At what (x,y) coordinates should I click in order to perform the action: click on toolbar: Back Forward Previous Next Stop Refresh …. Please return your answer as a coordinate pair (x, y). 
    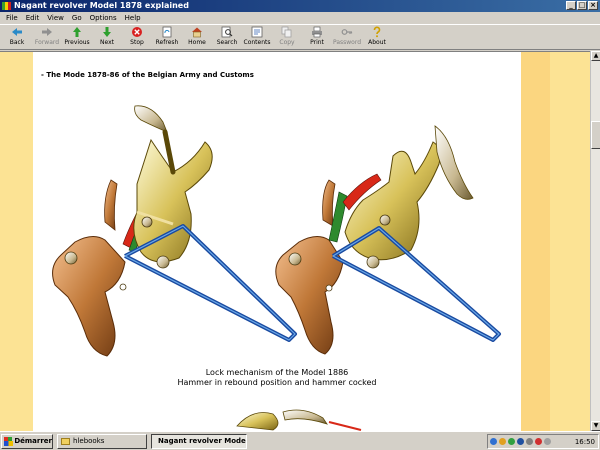
    Looking at the image, I should click on (300, 37).